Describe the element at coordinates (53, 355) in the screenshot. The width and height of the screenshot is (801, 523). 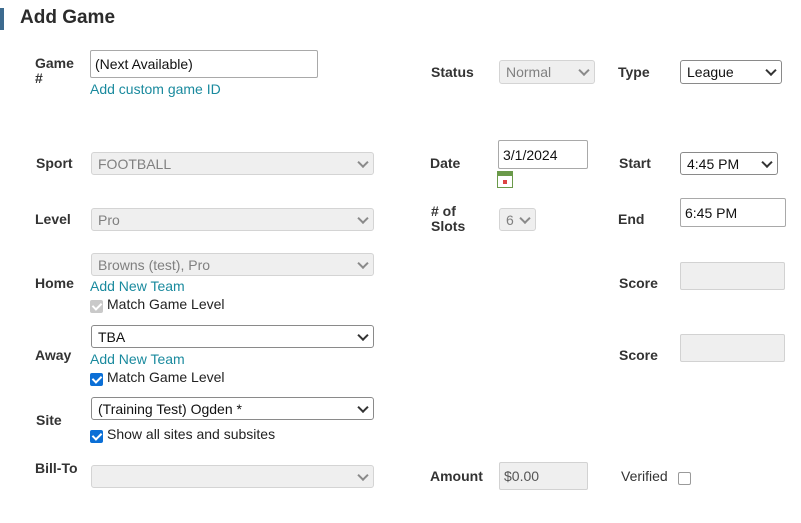
I see `away-label: Away` at that location.